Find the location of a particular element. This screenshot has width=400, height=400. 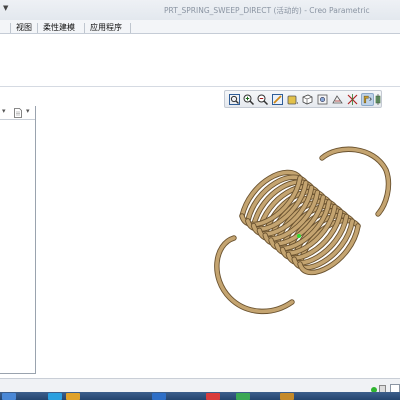

datum-display-icon is located at coordinates (352, 99).